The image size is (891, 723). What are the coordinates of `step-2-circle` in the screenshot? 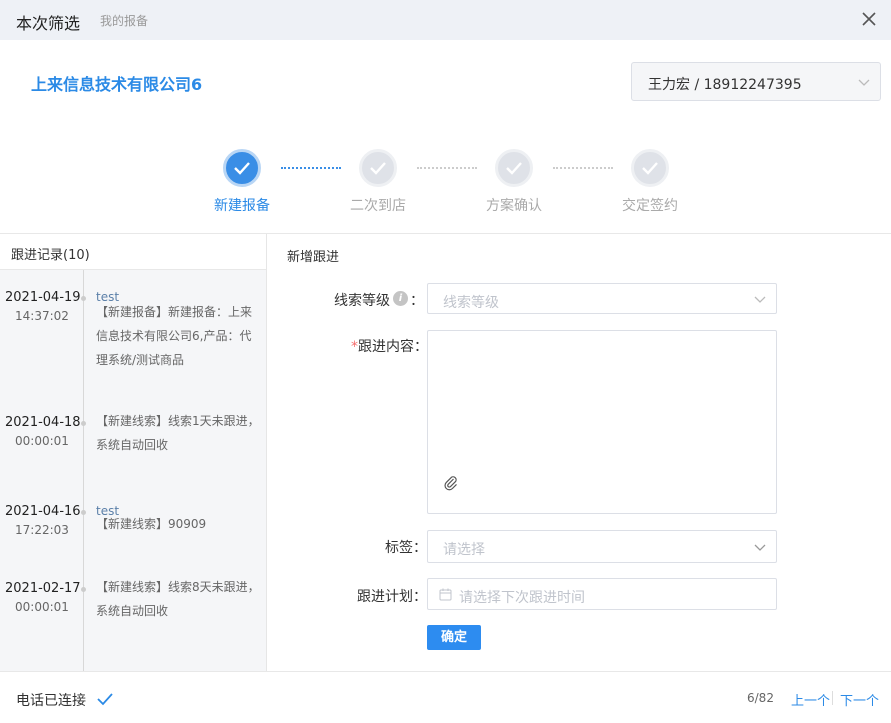 It's located at (378, 168).